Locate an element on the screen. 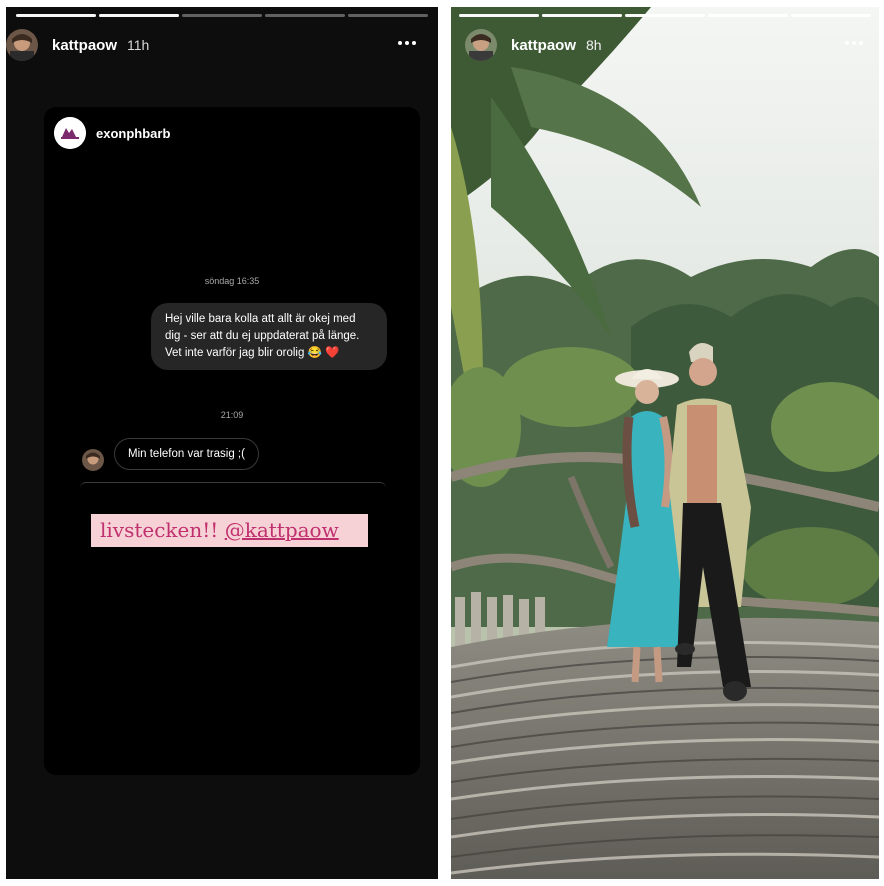  cropped-bubble-edge is located at coordinates (233, 485).